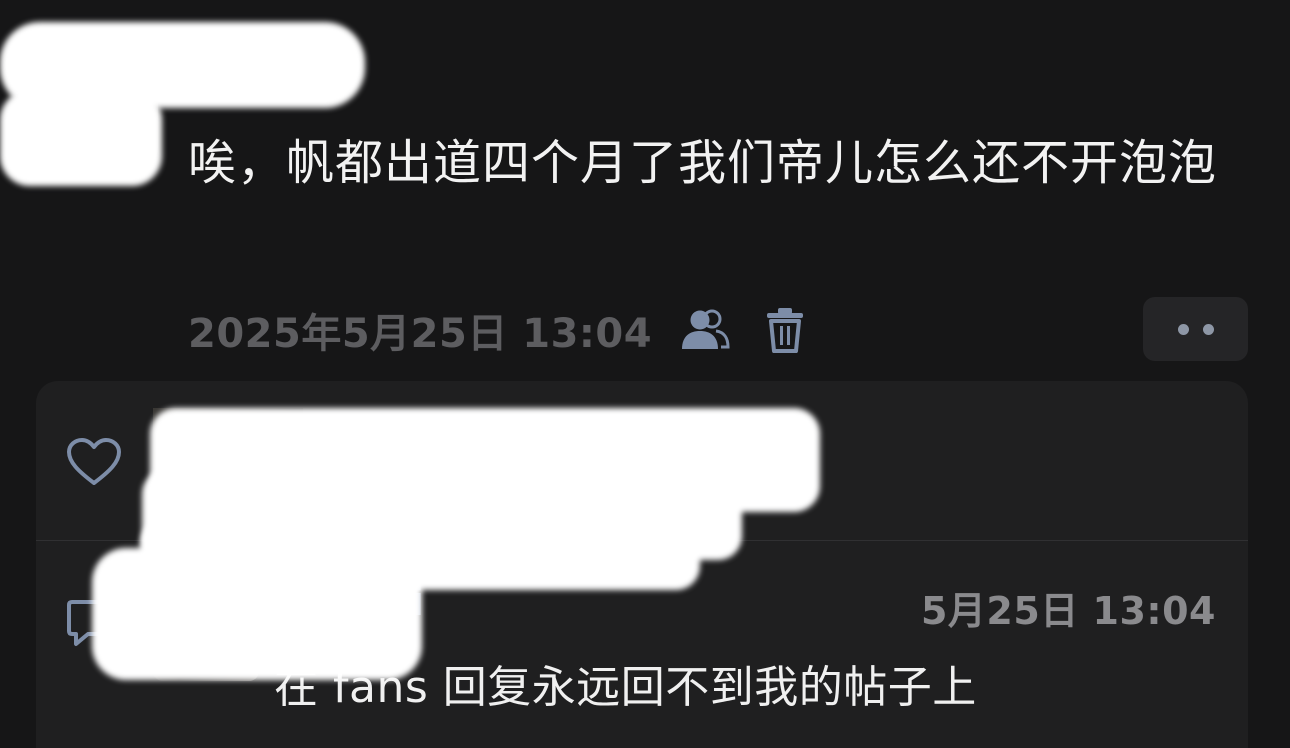  Describe the element at coordinates (785, 330) in the screenshot. I see `trash-icon` at that location.